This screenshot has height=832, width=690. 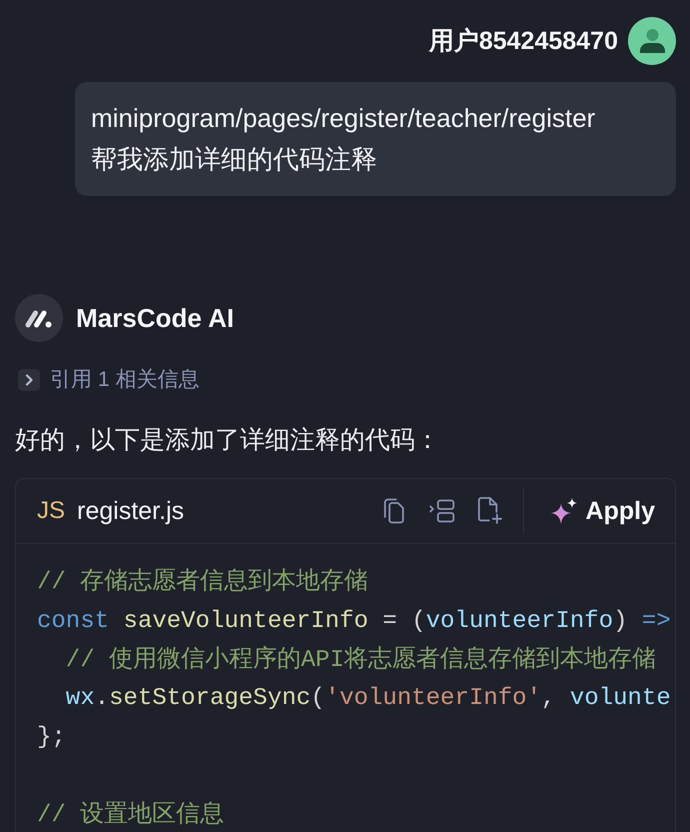 I want to click on reply-text: 好的，以下是添加了详细注释的代码：, so click(x=228, y=440).